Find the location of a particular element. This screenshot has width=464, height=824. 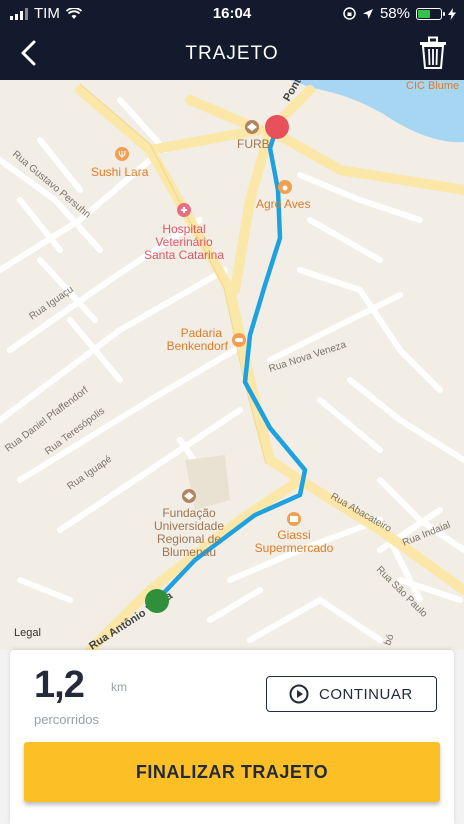

street-bo: bó is located at coordinates (389, 639).